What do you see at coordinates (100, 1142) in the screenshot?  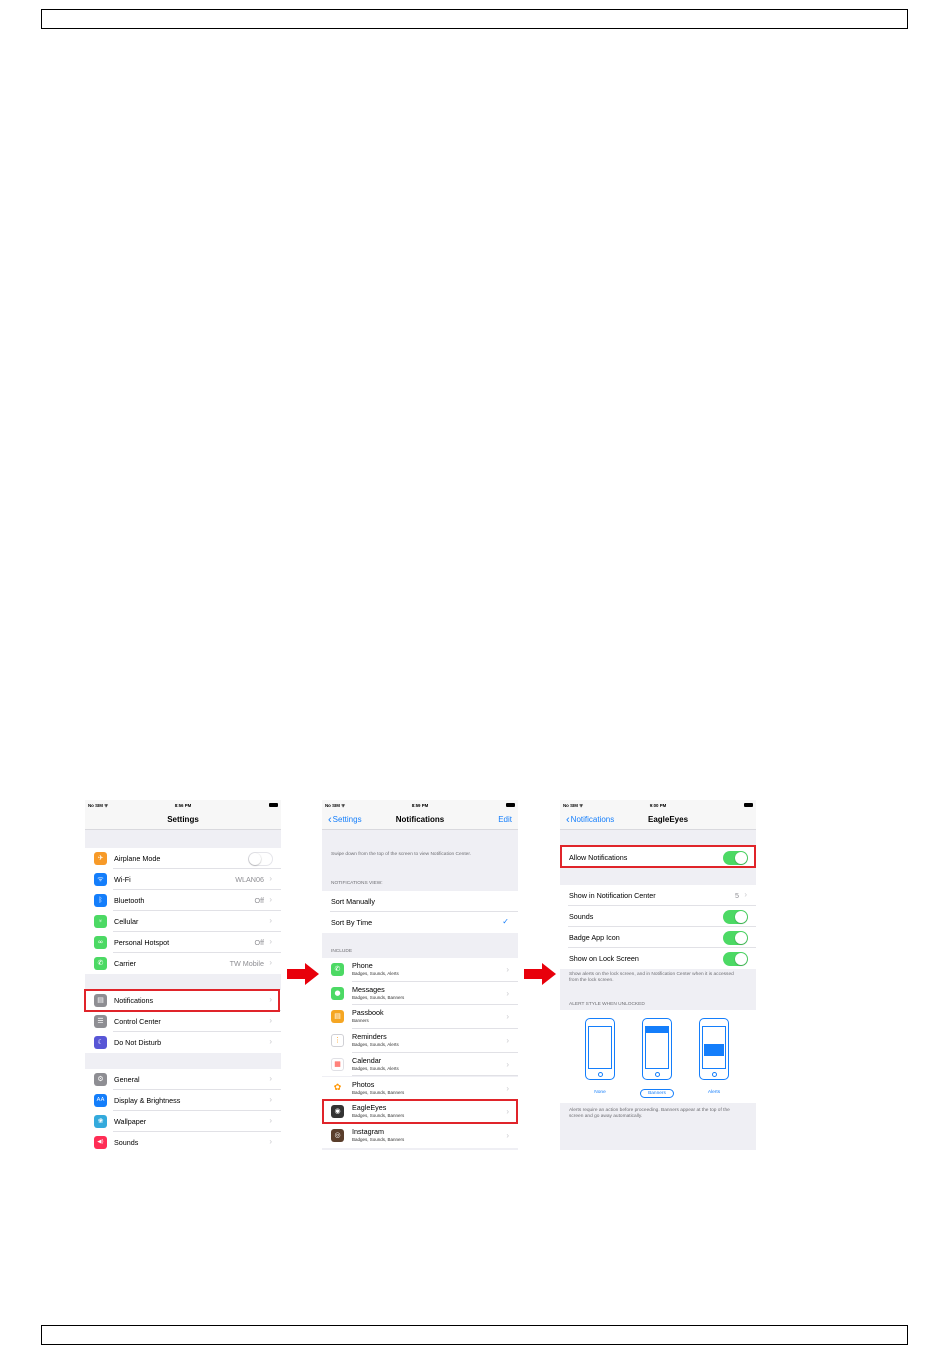 I see `speaker-icon: ◀)` at bounding box center [100, 1142].